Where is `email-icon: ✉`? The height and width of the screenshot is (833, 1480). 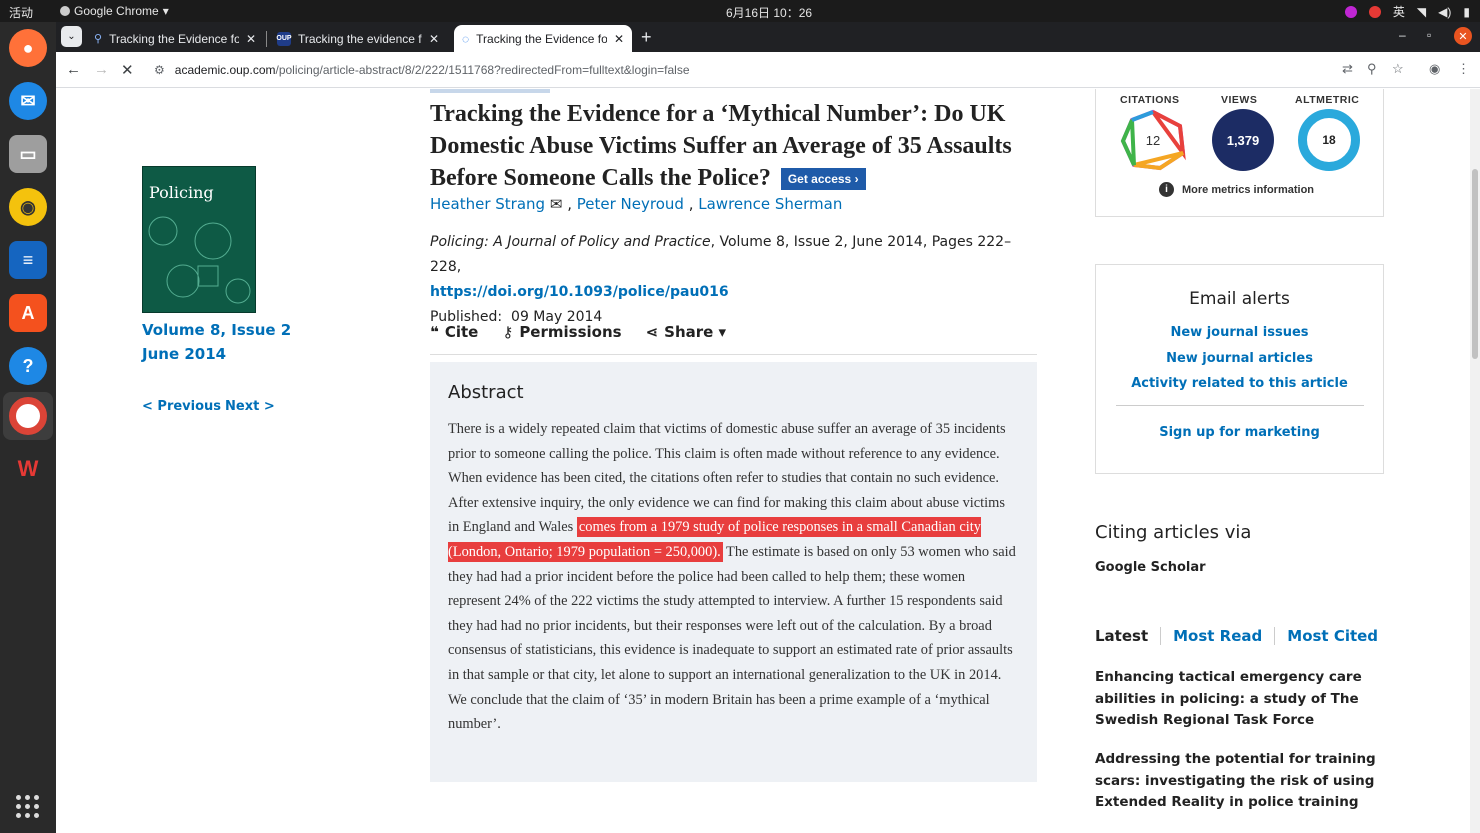 email-icon: ✉ is located at coordinates (556, 204).